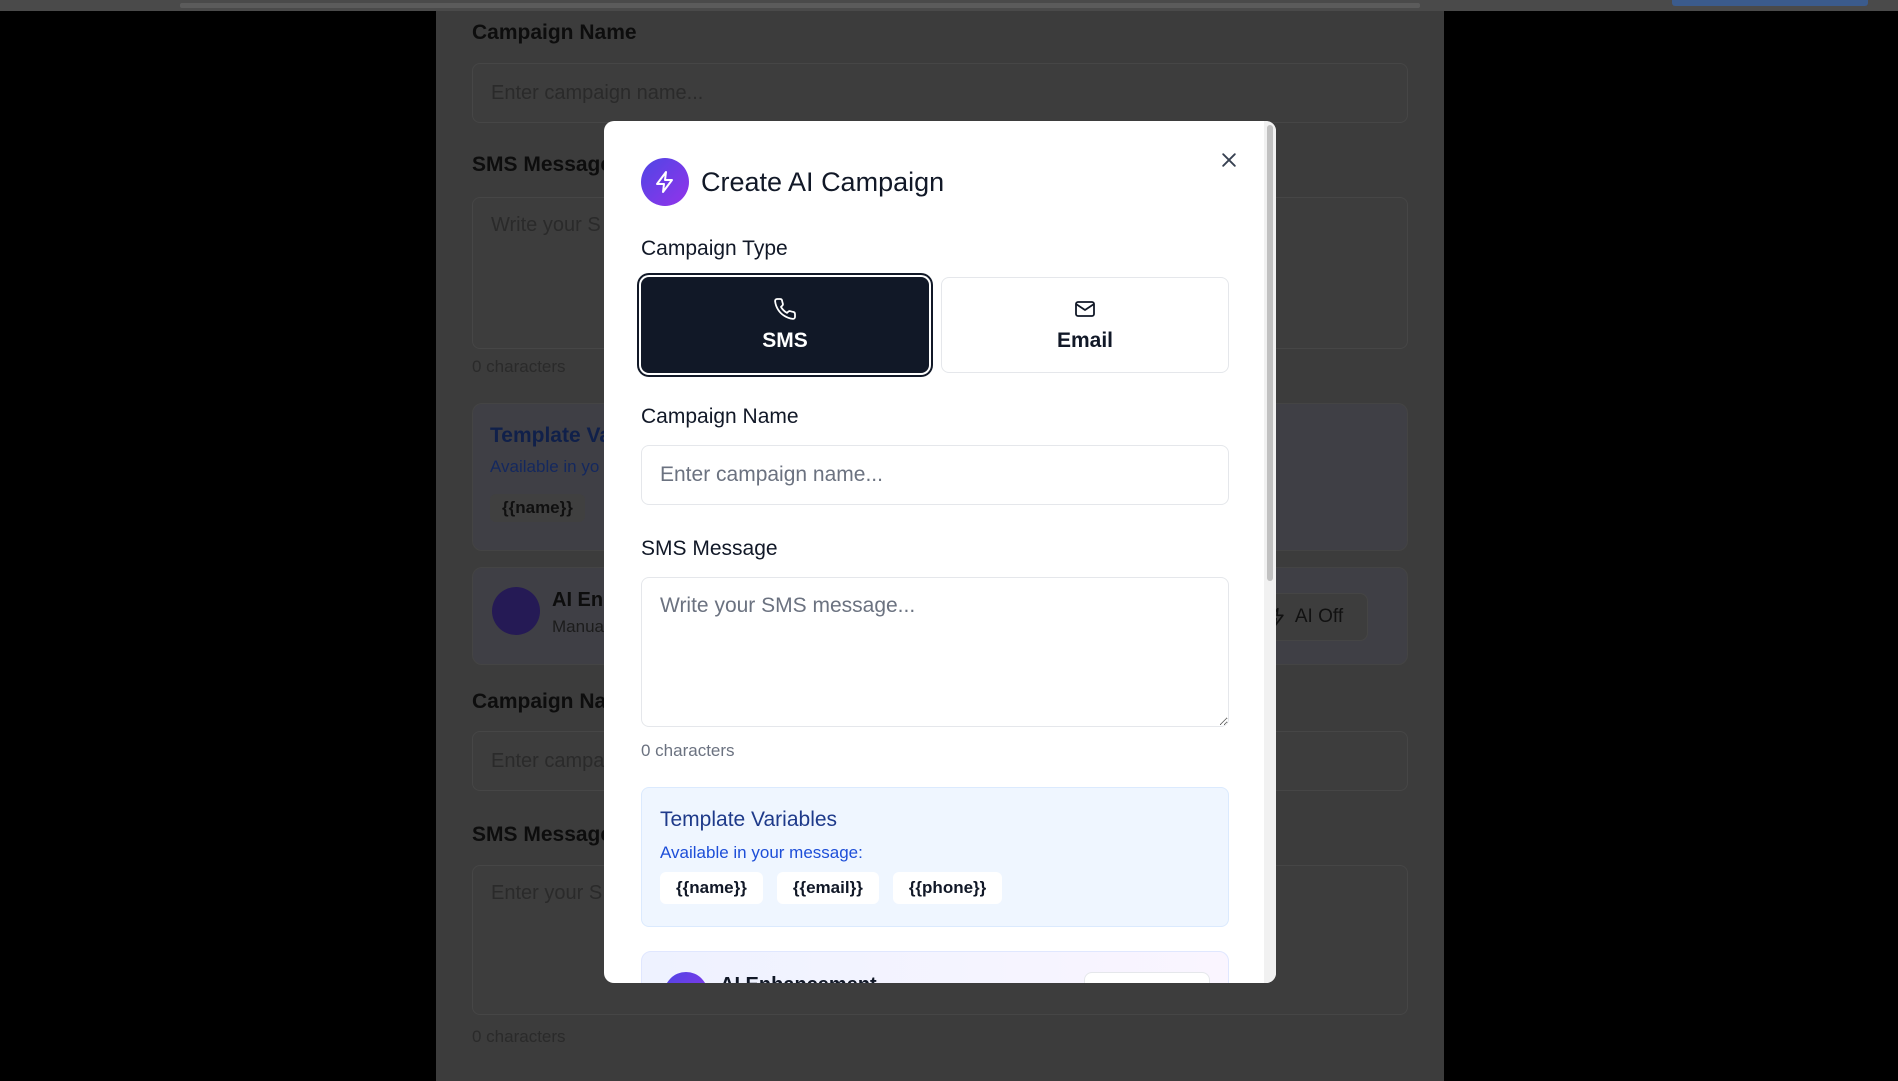 Image resolution: width=1898 pixels, height=1081 pixels. I want to click on sms-message-textarea, so click(935, 652).